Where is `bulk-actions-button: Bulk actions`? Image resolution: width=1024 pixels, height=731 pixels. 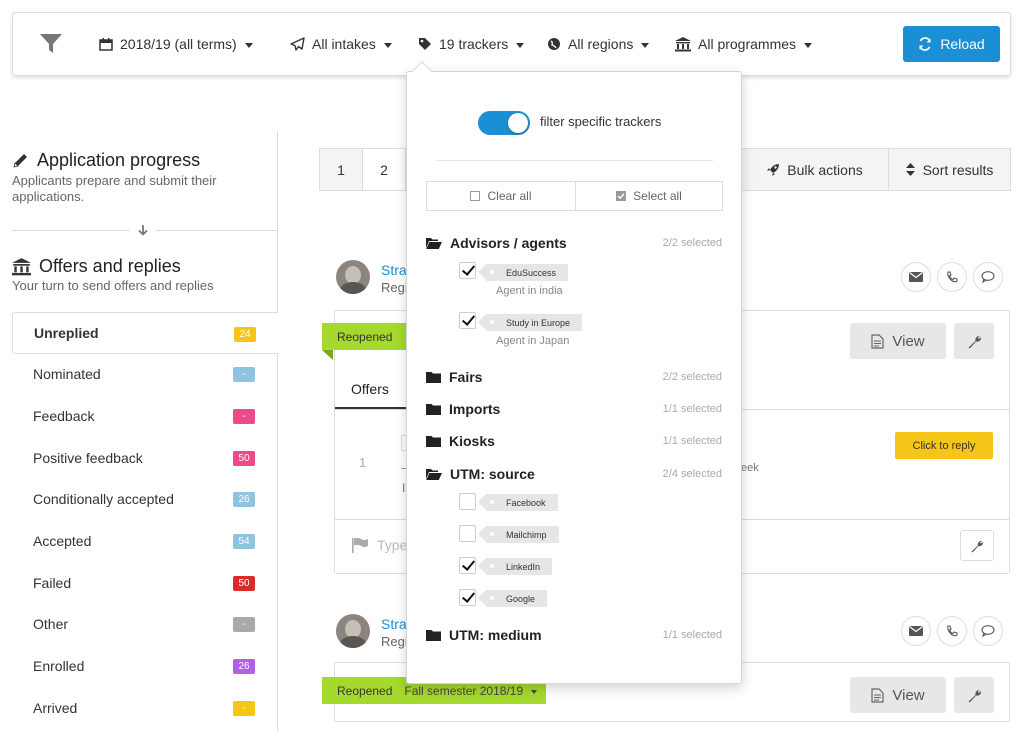 bulk-actions-button: Bulk actions is located at coordinates (814, 169).